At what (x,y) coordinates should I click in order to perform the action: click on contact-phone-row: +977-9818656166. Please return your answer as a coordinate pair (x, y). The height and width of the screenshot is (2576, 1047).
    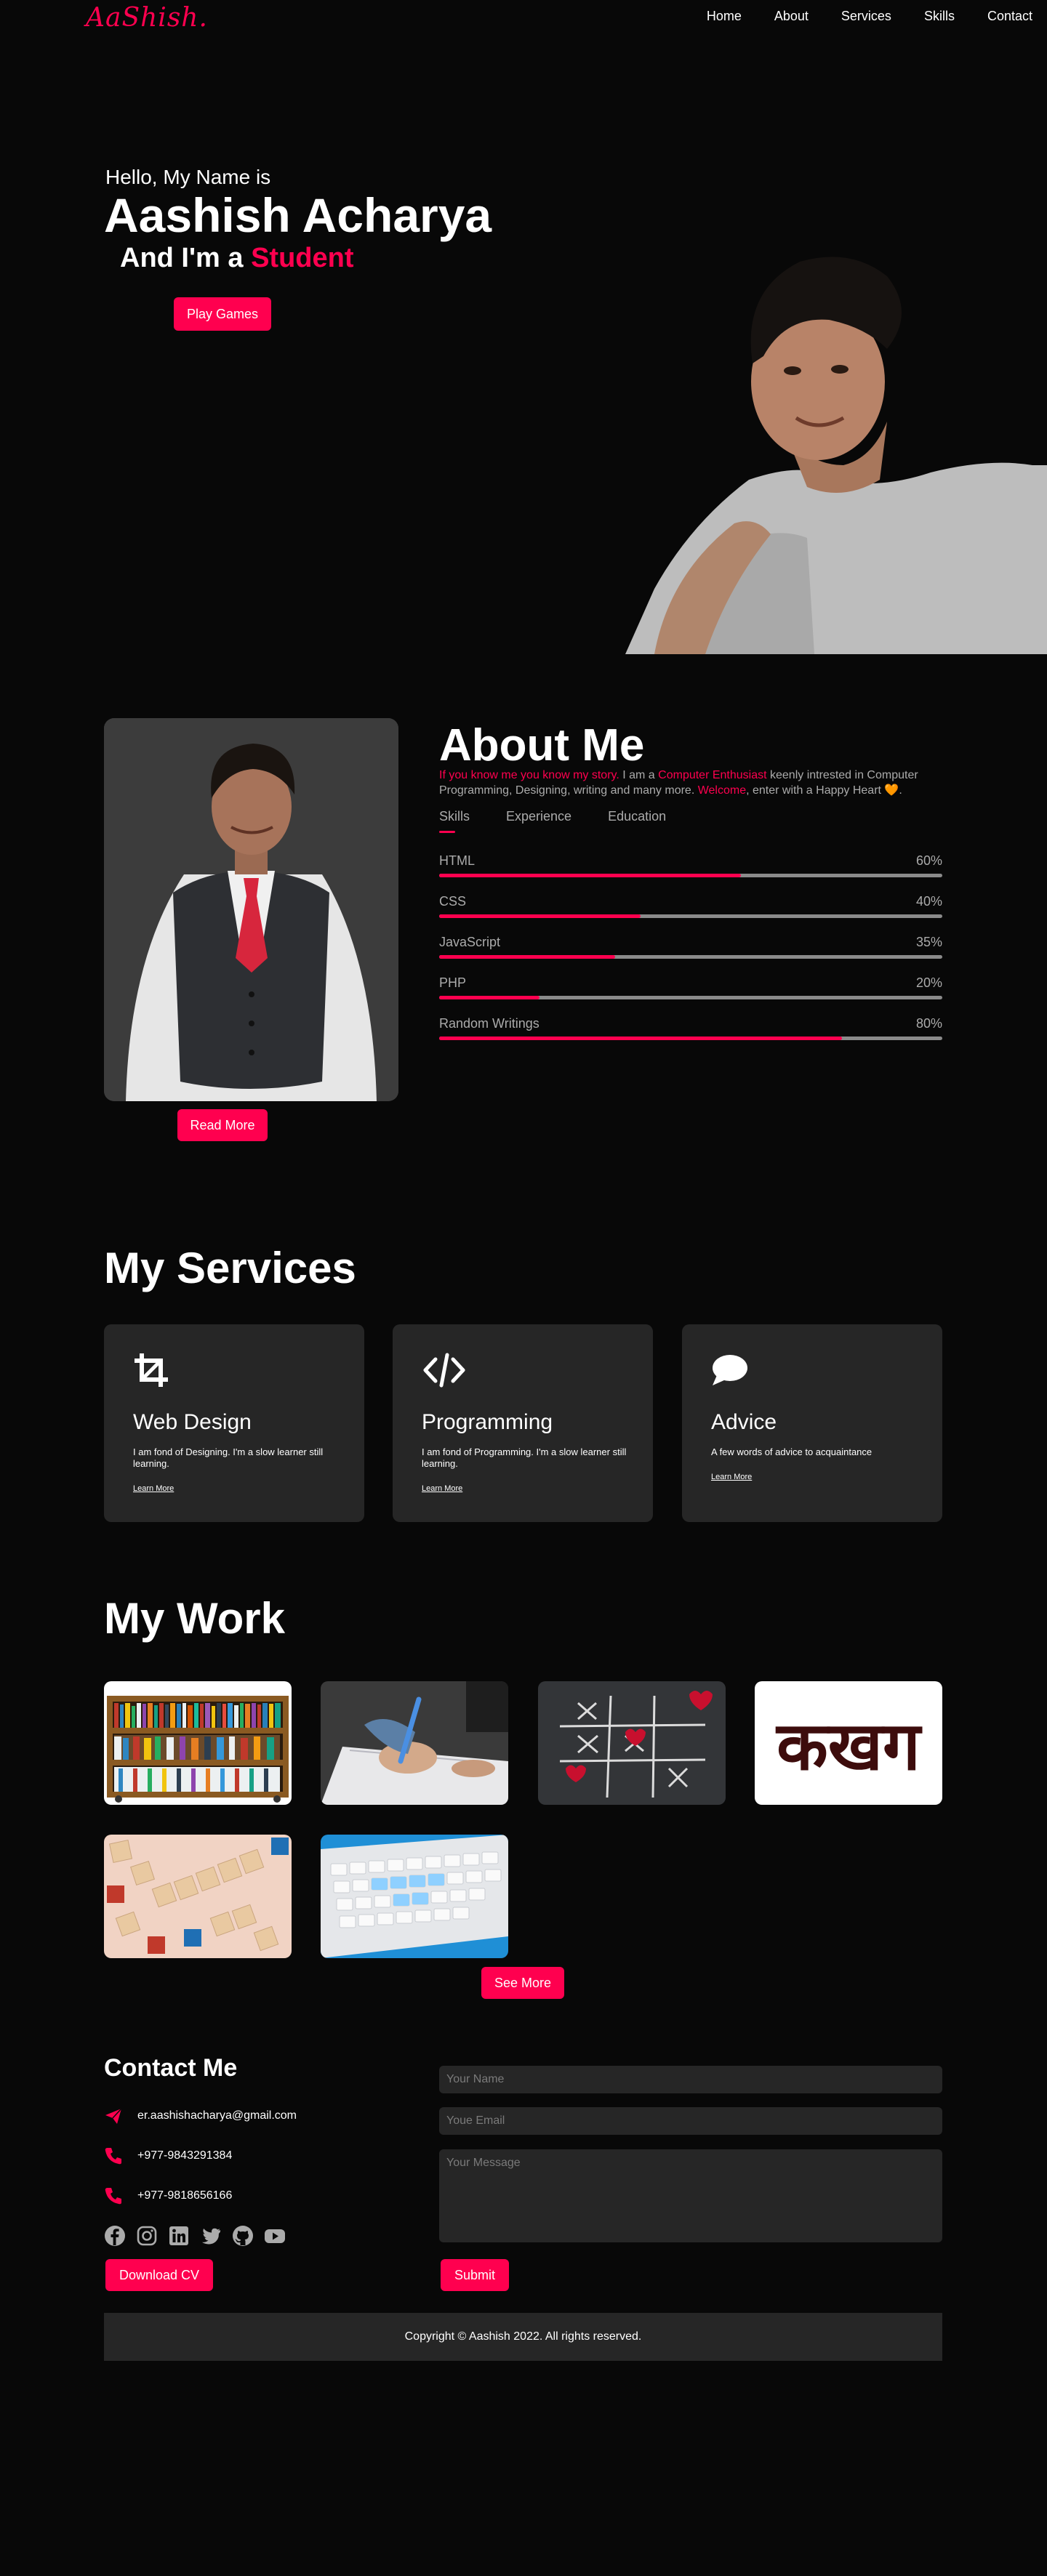
    Looking at the image, I should click on (168, 2195).